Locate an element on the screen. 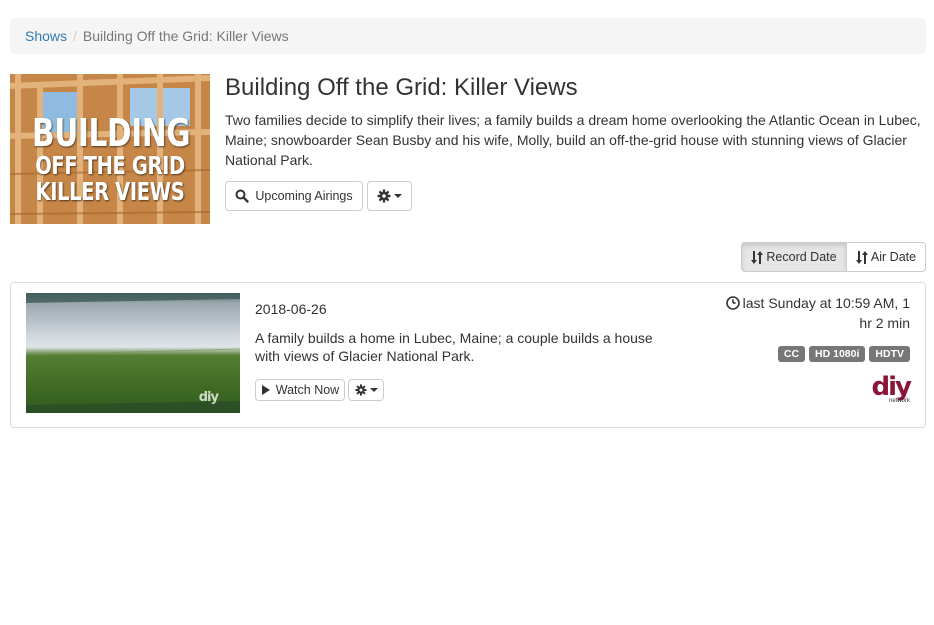 The image size is (934, 625). upcoming-airings-label: Upcoming Airings is located at coordinates (304, 196).